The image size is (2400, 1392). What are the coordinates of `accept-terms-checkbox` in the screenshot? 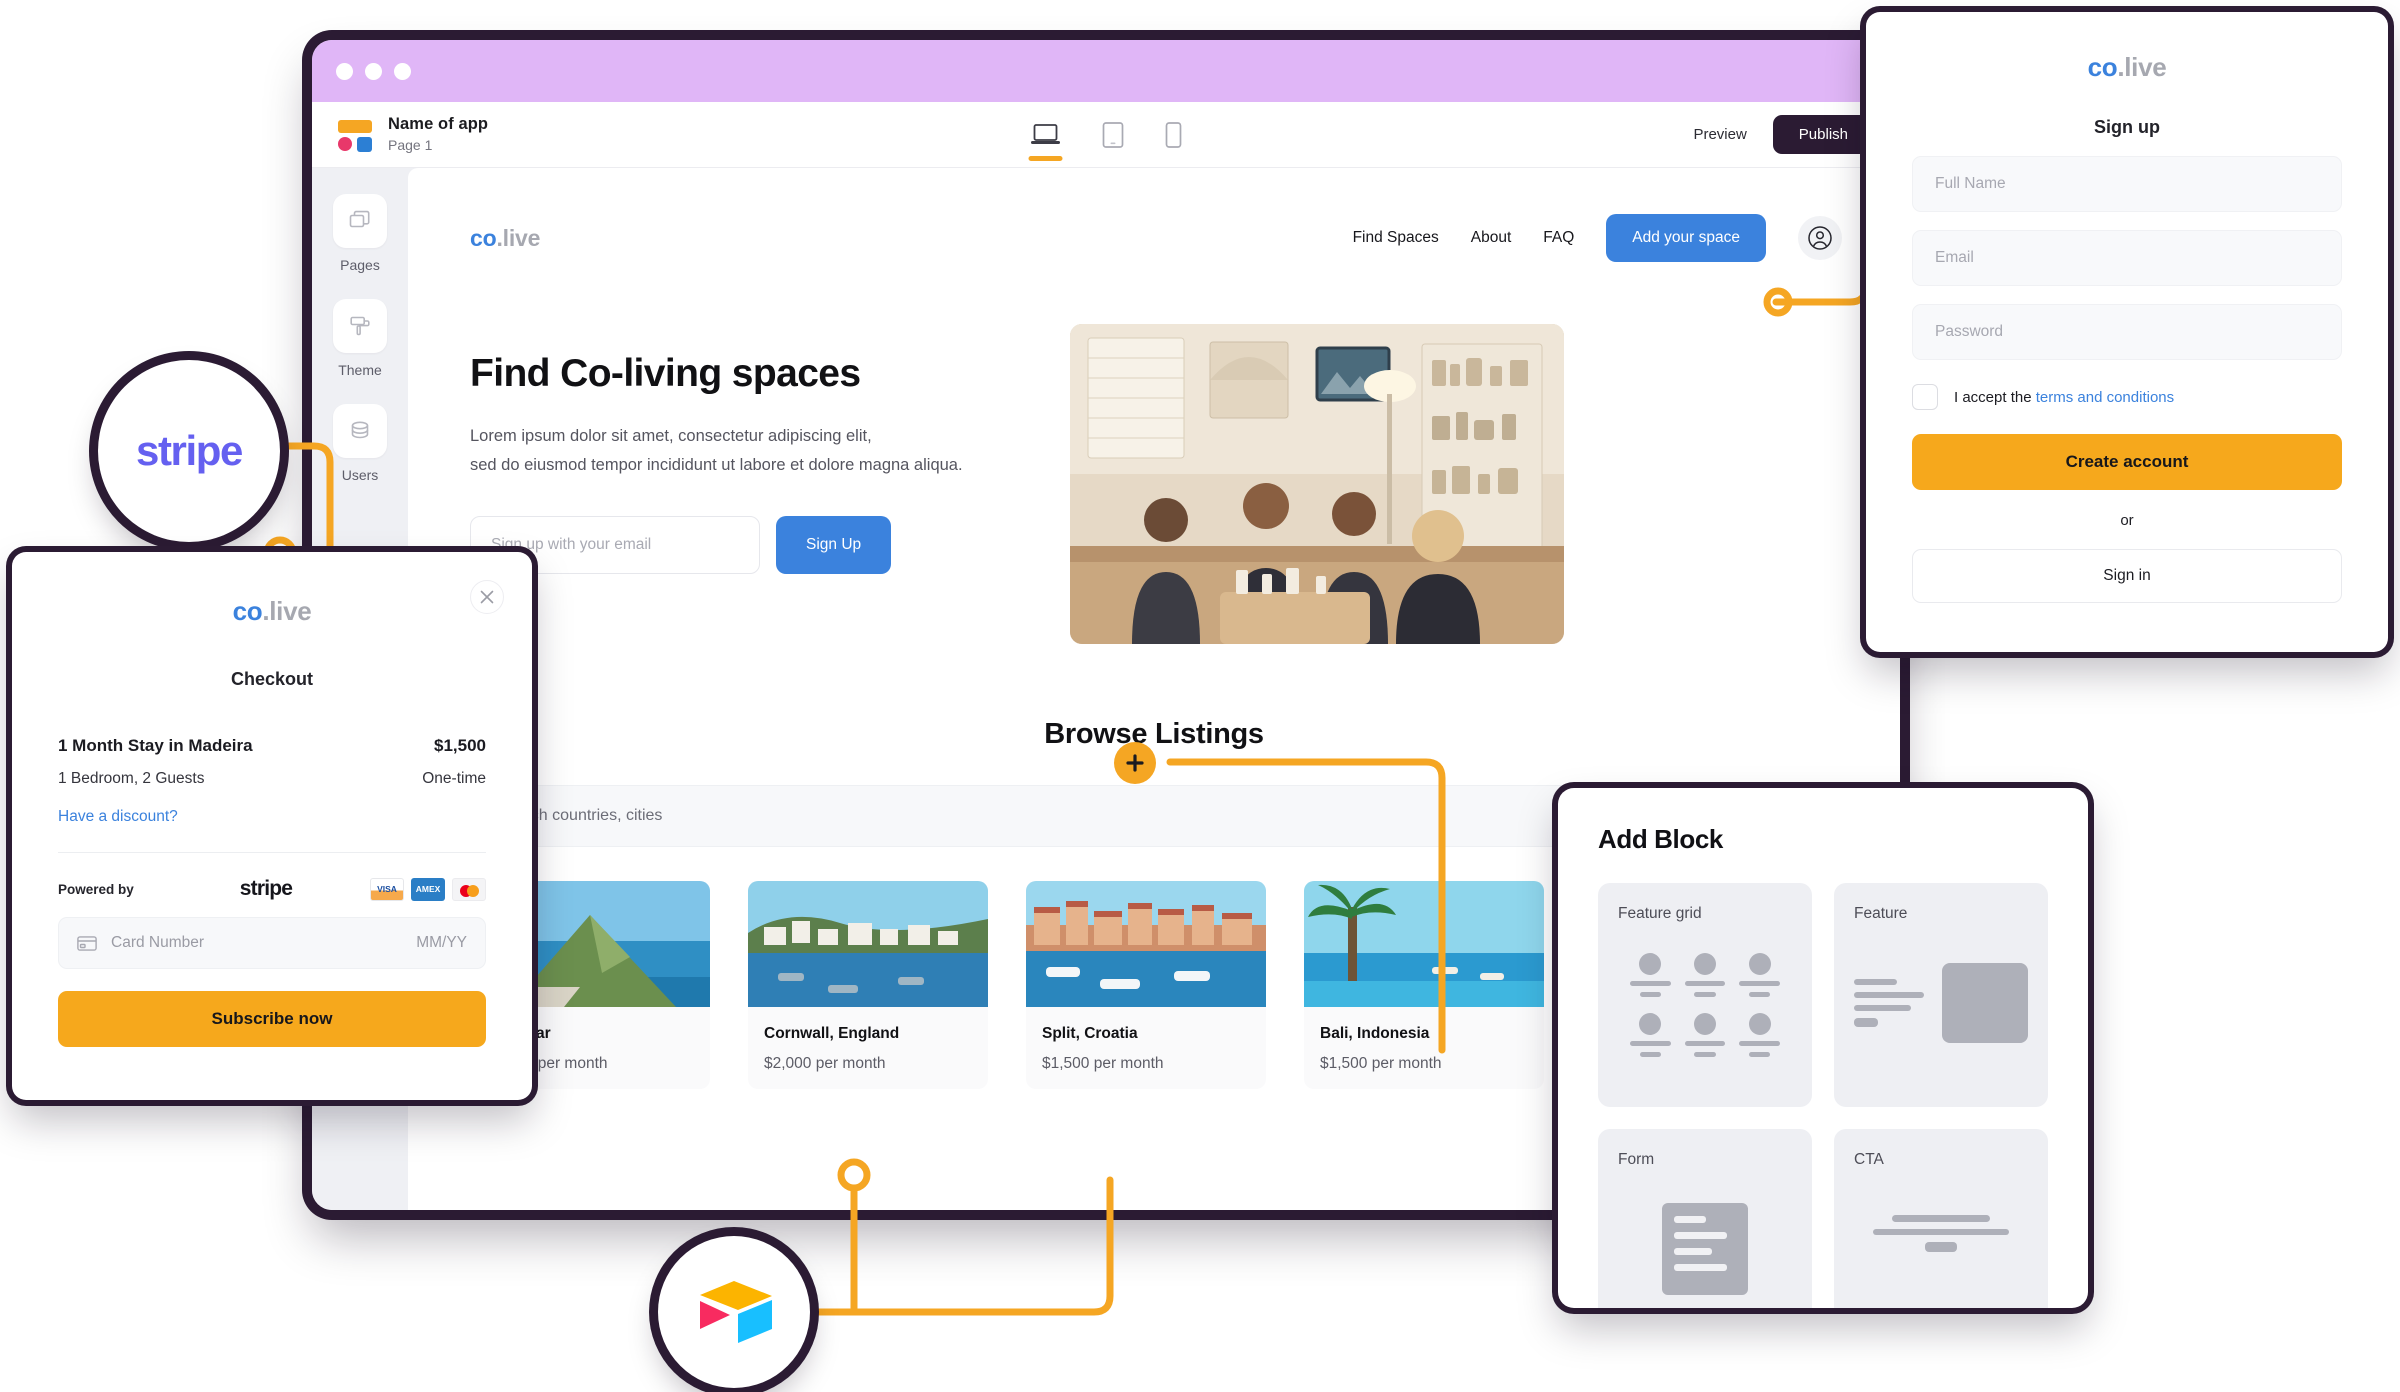 It's located at (1925, 397).